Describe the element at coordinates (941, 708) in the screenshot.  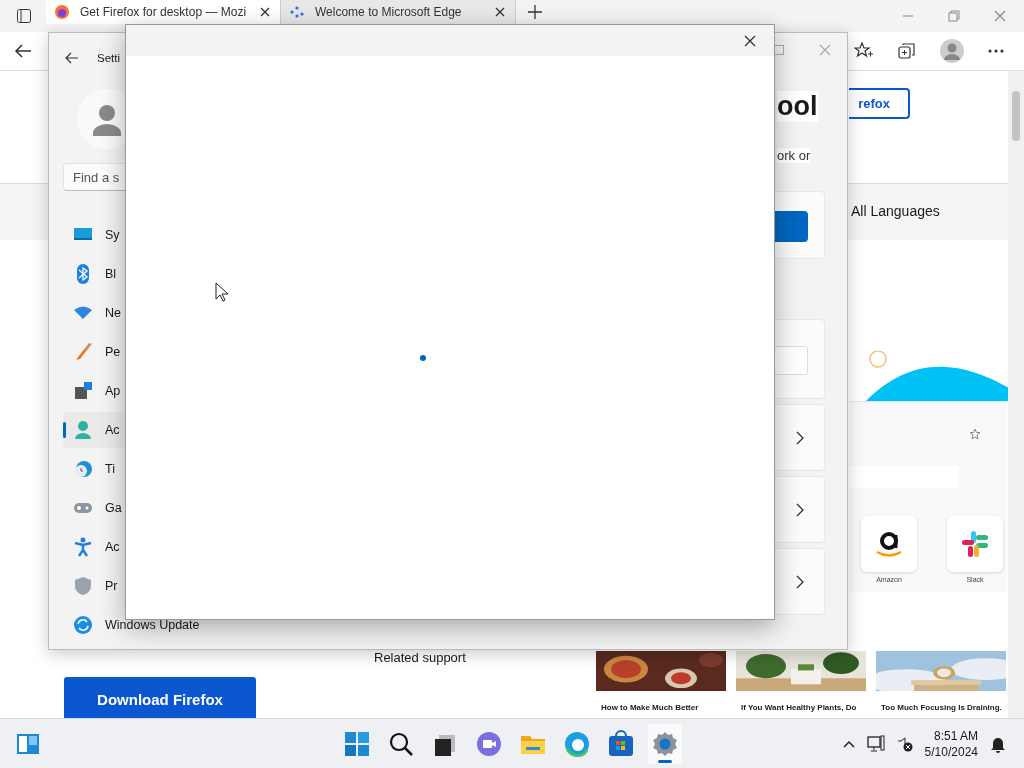
I see `article-title: Too Much Focusing Is Draining.` at that location.